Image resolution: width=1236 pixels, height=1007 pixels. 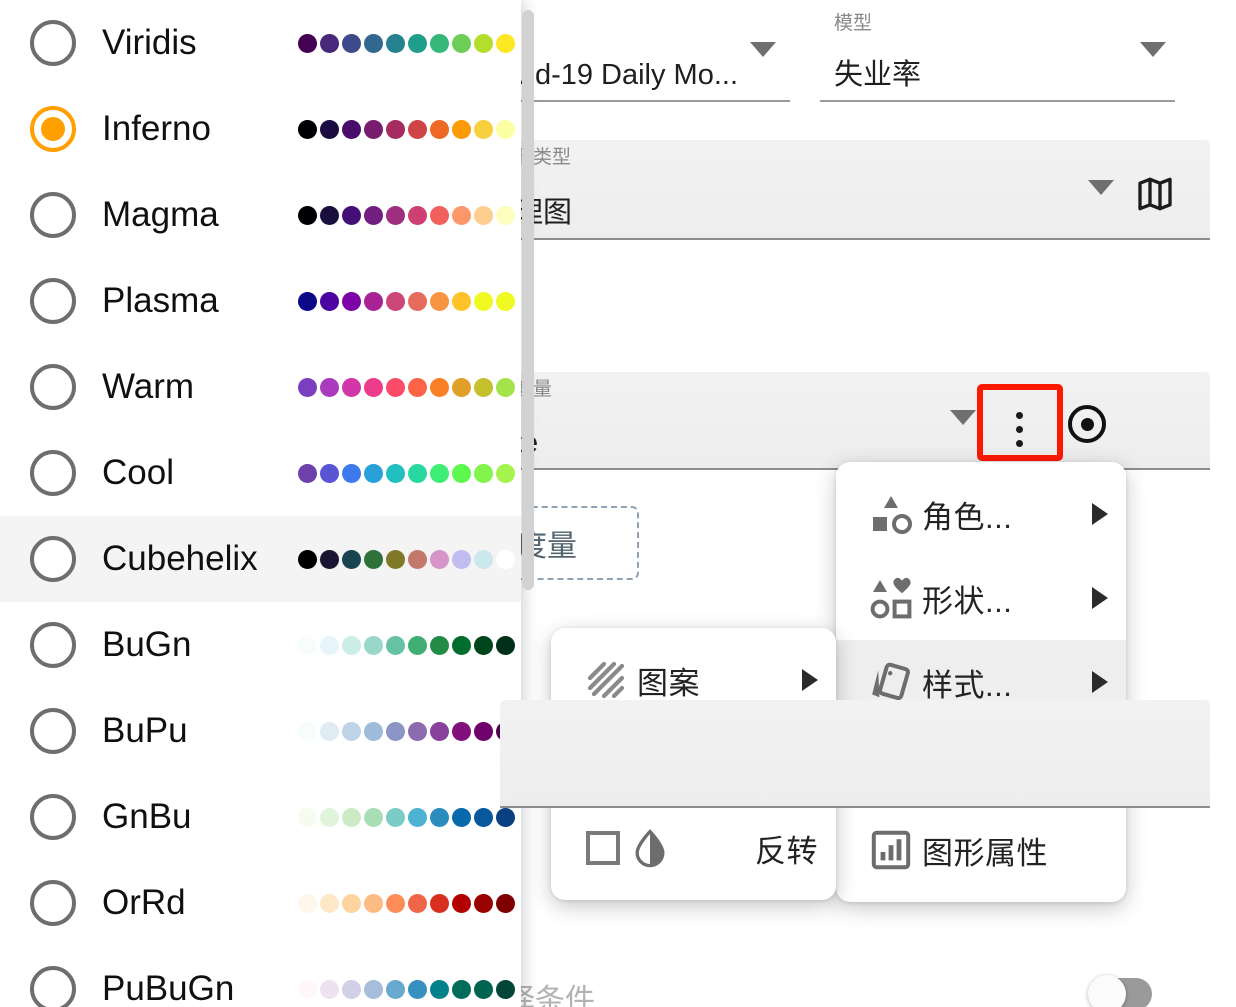 What do you see at coordinates (260, 559) in the screenshot?
I see `palette-row: Cubehelix` at bounding box center [260, 559].